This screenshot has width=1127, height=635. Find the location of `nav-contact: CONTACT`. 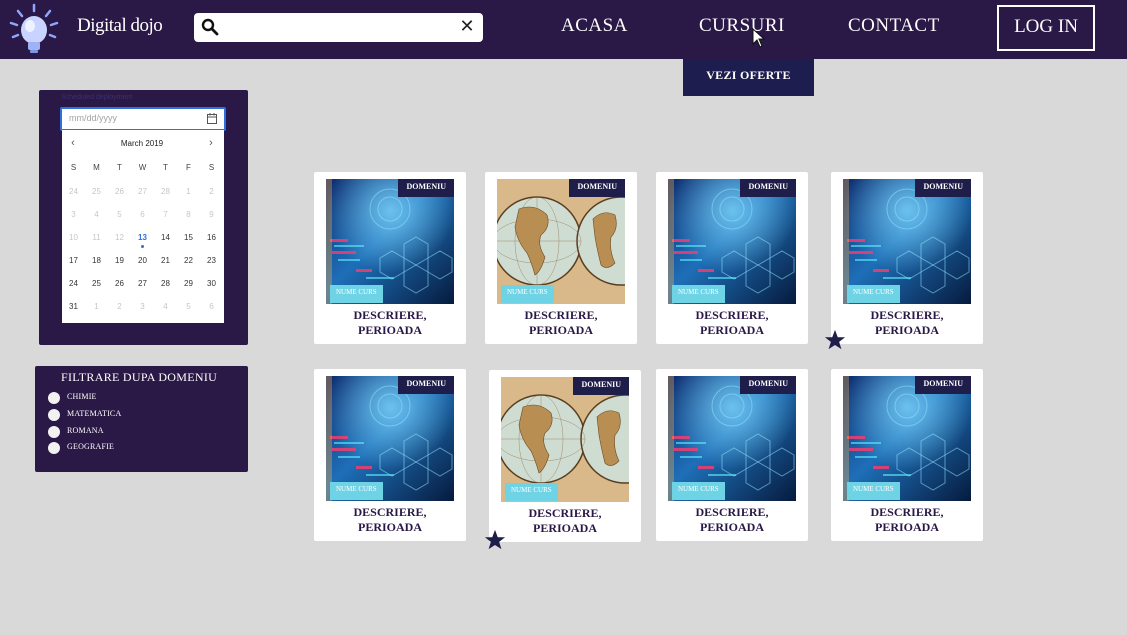

nav-contact: CONTACT is located at coordinates (894, 26).